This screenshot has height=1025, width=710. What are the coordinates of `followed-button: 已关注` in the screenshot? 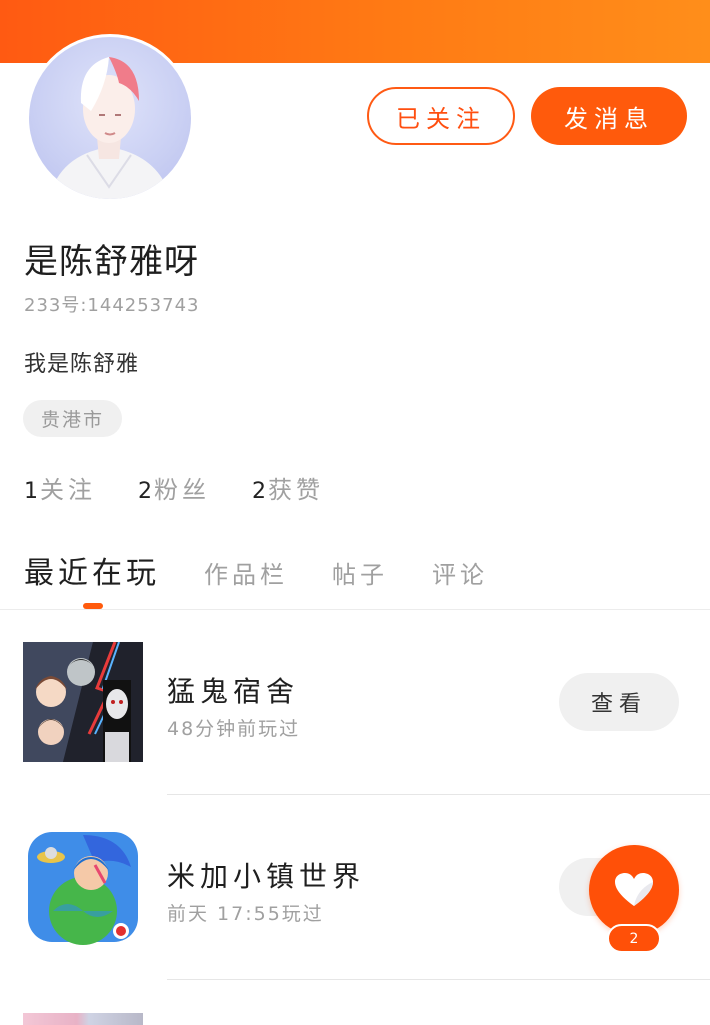 It's located at (441, 116).